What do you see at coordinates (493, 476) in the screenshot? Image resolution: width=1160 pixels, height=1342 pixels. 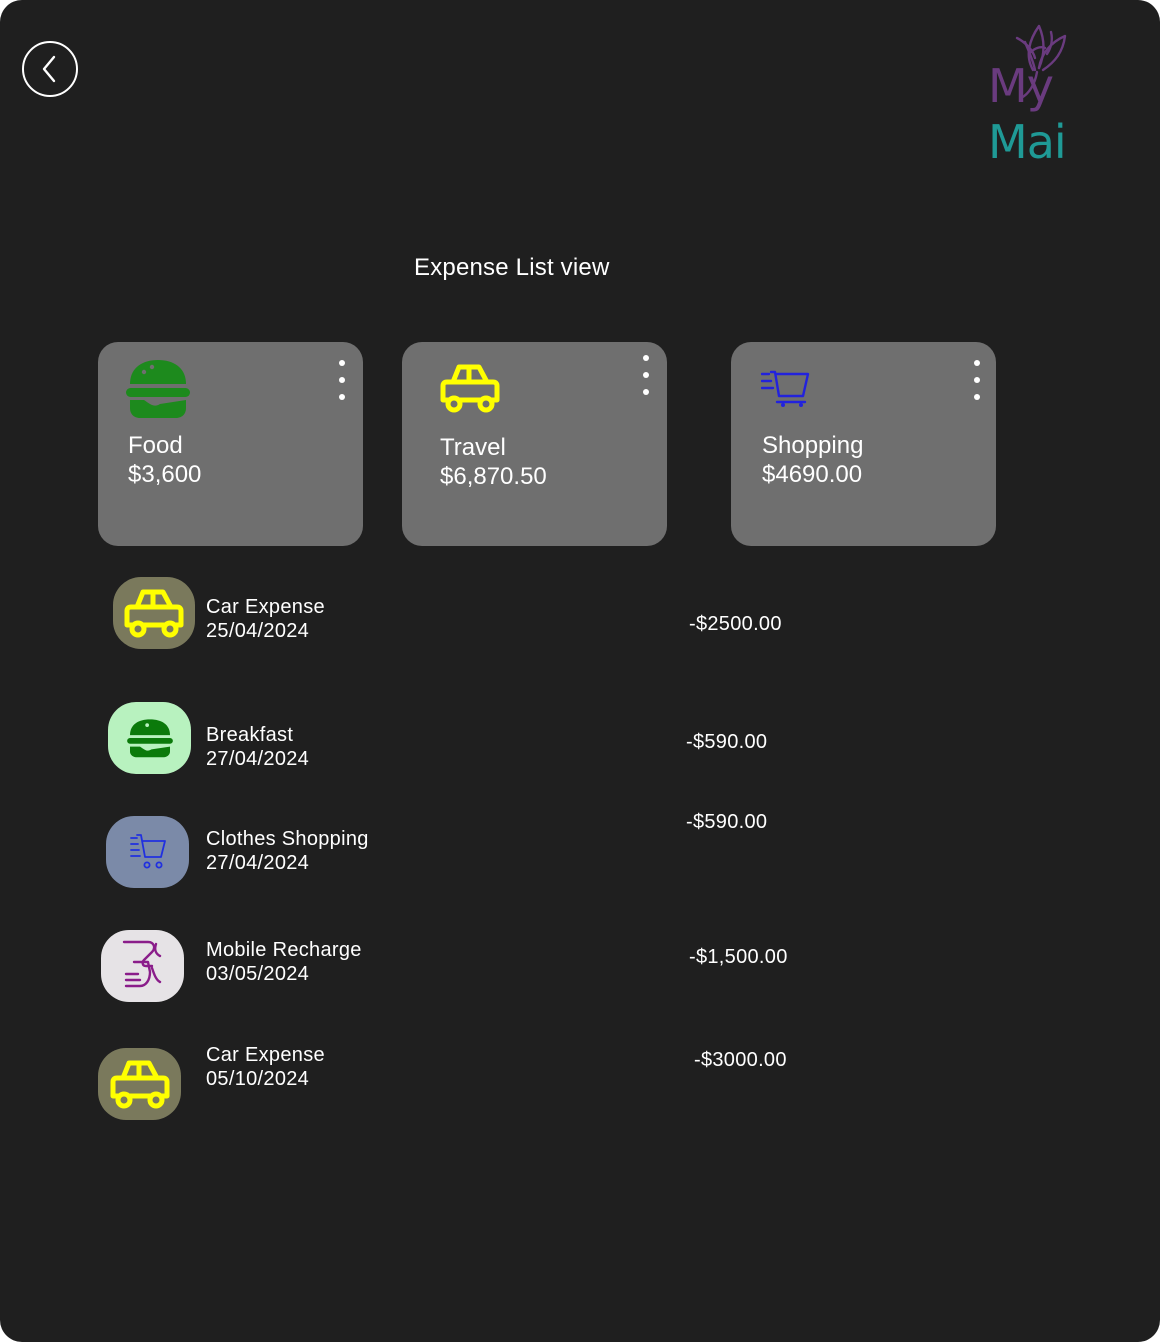 I see `card-amount: $6,870.50` at bounding box center [493, 476].